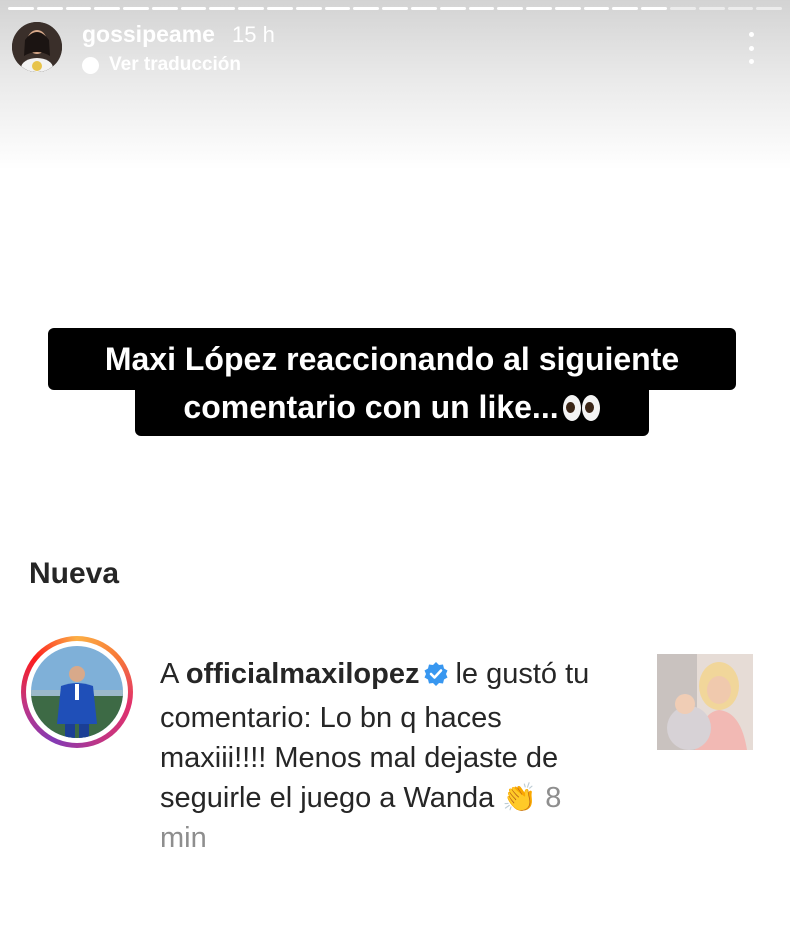  Describe the element at coordinates (169, 674) in the screenshot. I see `notification-prefix: A` at that location.